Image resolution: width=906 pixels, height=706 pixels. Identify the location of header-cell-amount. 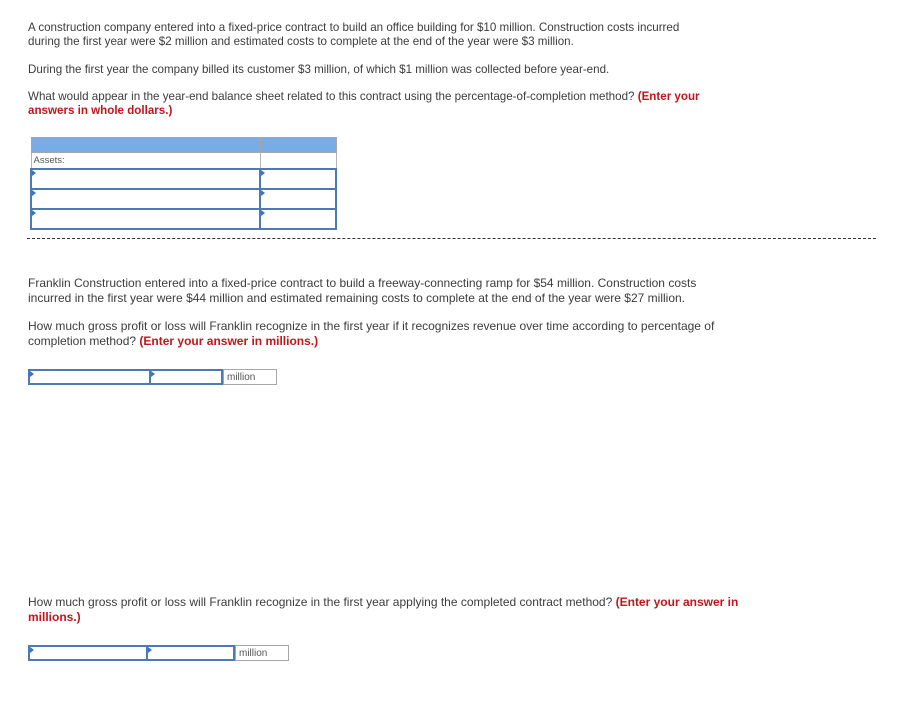
(298, 145).